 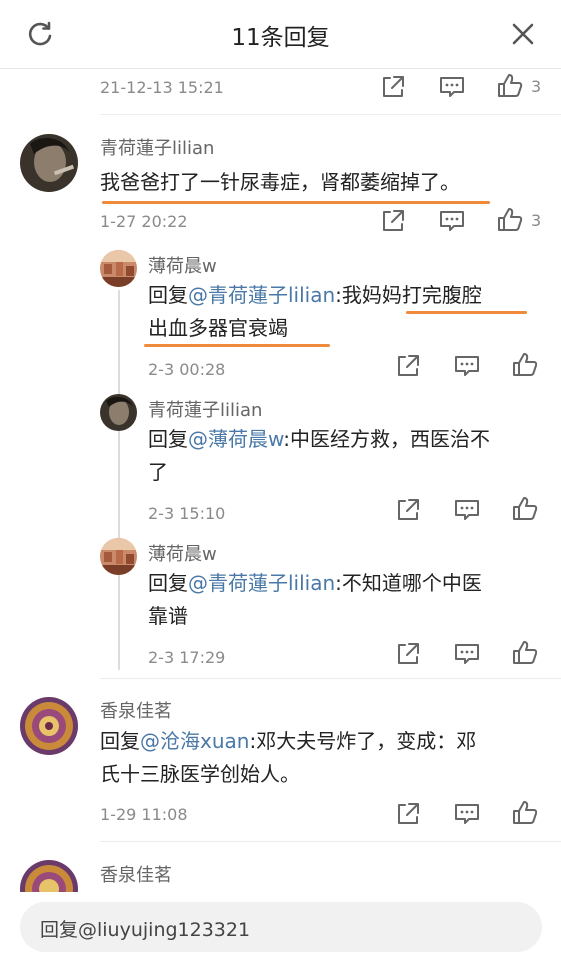 What do you see at coordinates (523, 34) in the screenshot?
I see `close-icon` at bounding box center [523, 34].